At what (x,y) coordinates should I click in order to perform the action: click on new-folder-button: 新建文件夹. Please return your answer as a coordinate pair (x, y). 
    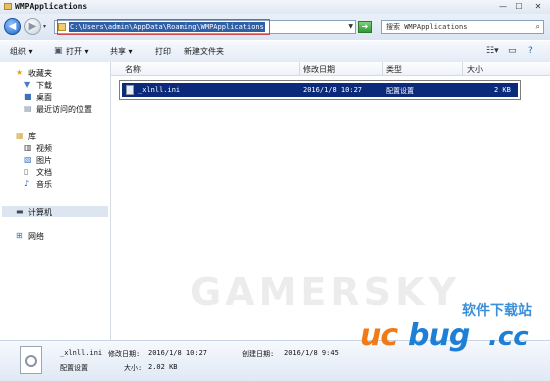
    Looking at the image, I should click on (204, 51).